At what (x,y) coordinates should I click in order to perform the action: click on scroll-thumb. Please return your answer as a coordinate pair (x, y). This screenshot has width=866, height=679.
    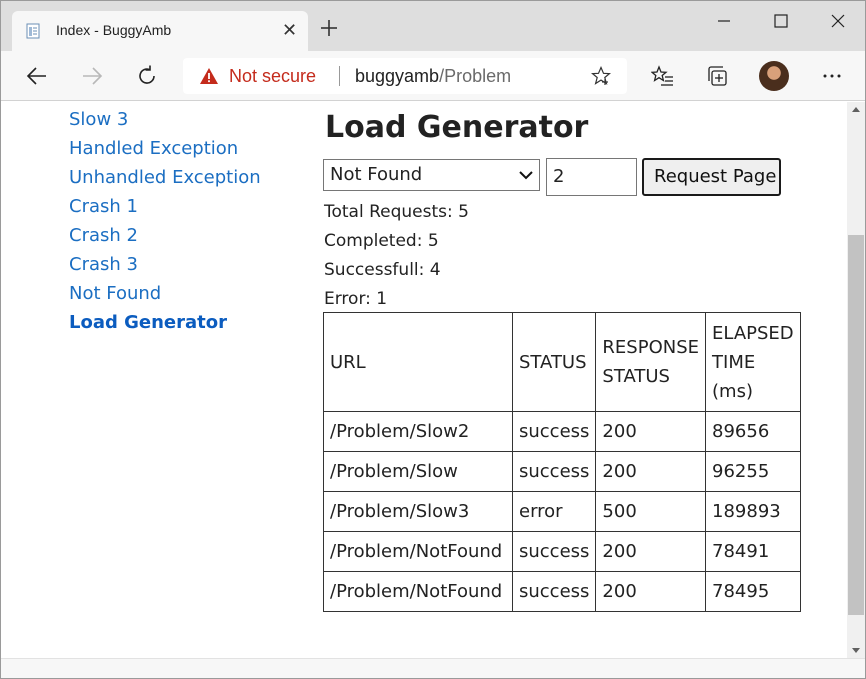
    Looking at the image, I should click on (856, 425).